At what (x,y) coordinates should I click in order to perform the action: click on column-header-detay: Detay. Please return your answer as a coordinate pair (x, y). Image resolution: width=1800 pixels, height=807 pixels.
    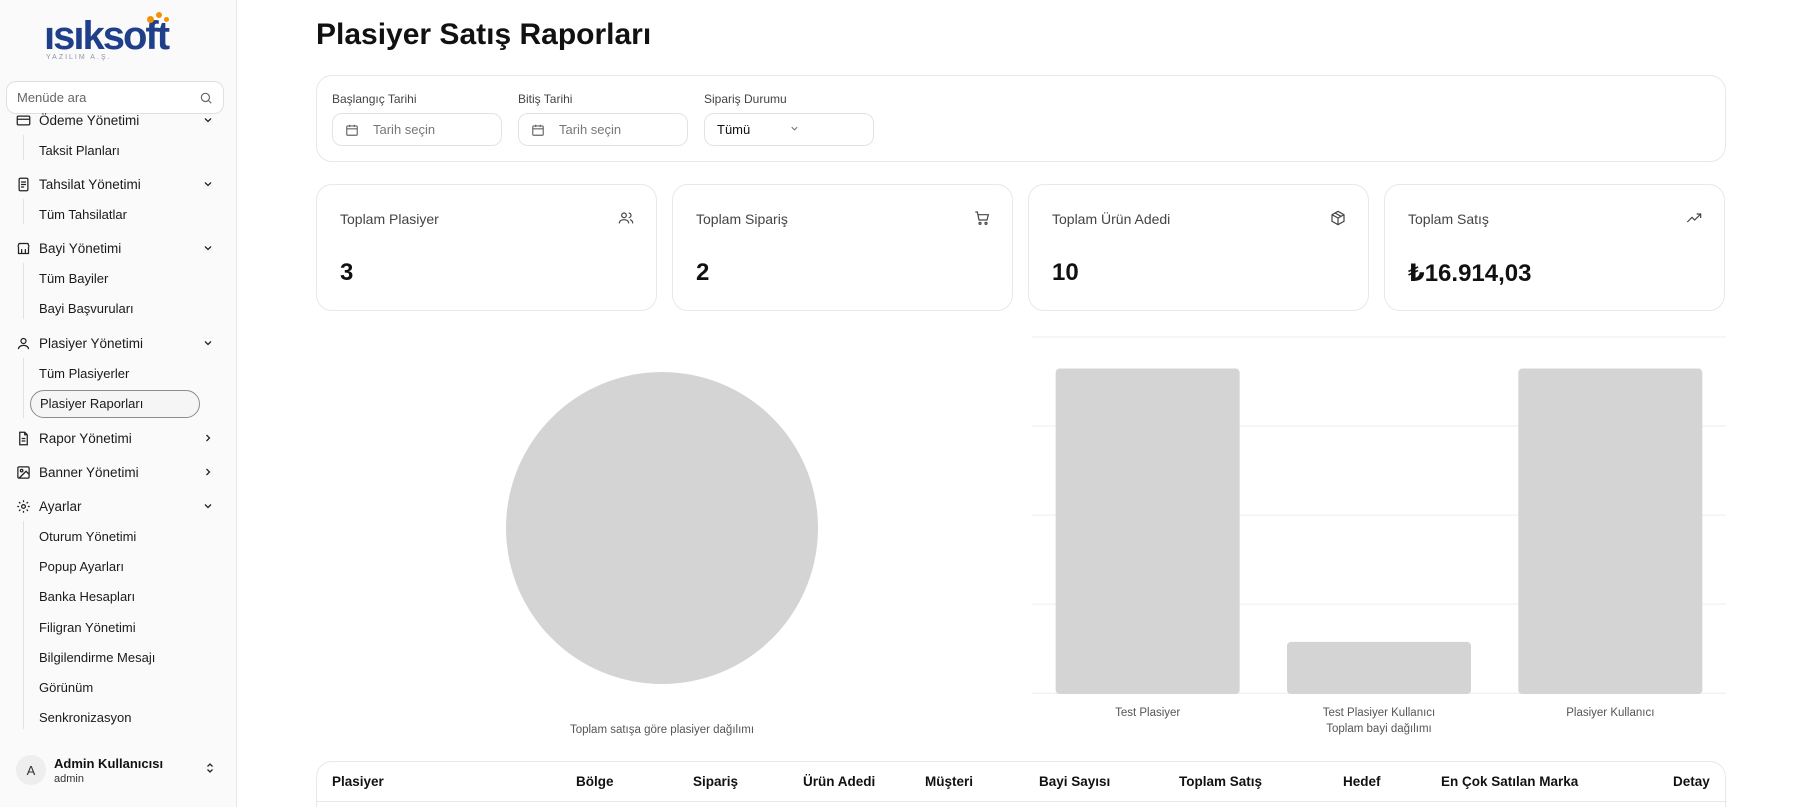
    Looking at the image, I should click on (1691, 781).